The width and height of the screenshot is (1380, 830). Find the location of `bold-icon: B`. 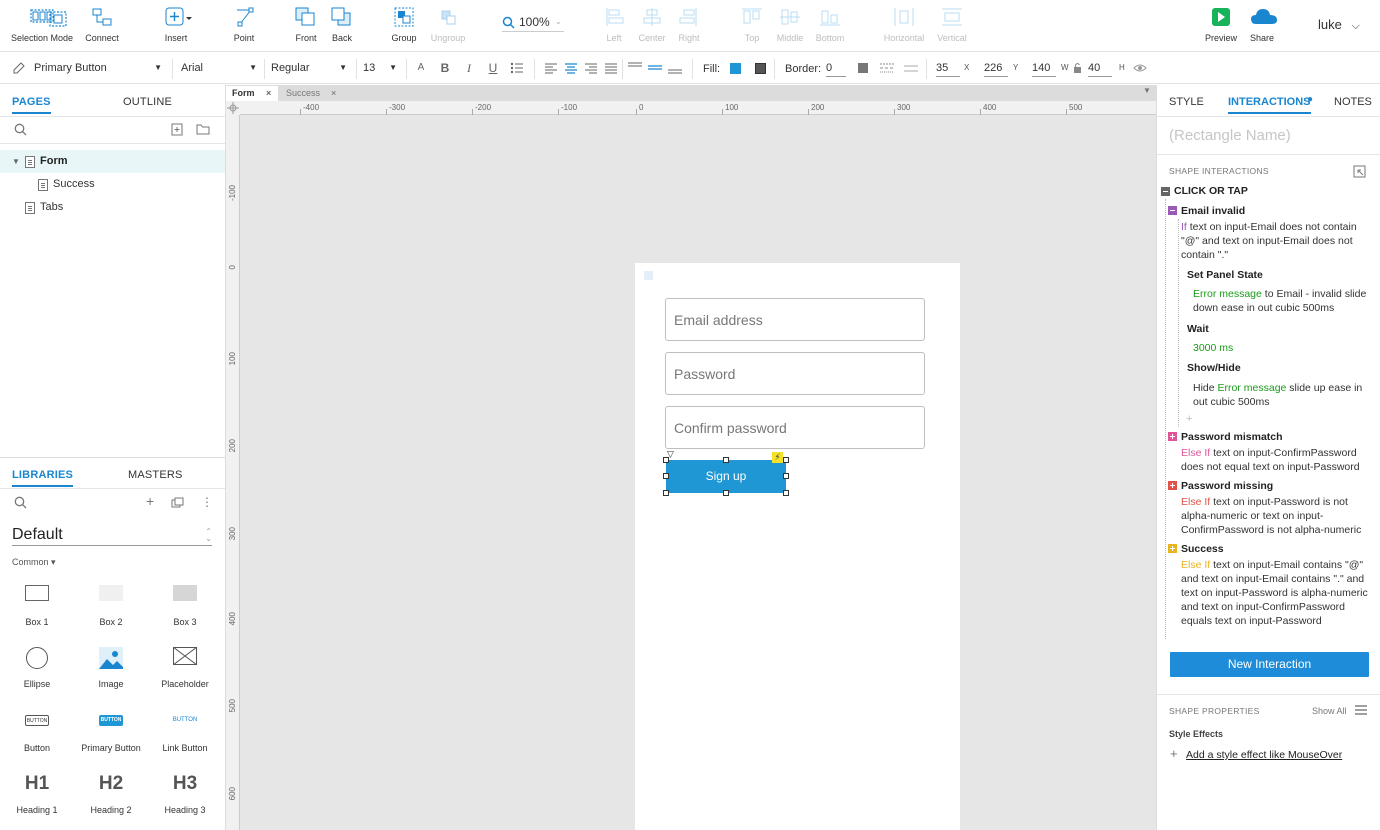

bold-icon: B is located at coordinates (445, 68).